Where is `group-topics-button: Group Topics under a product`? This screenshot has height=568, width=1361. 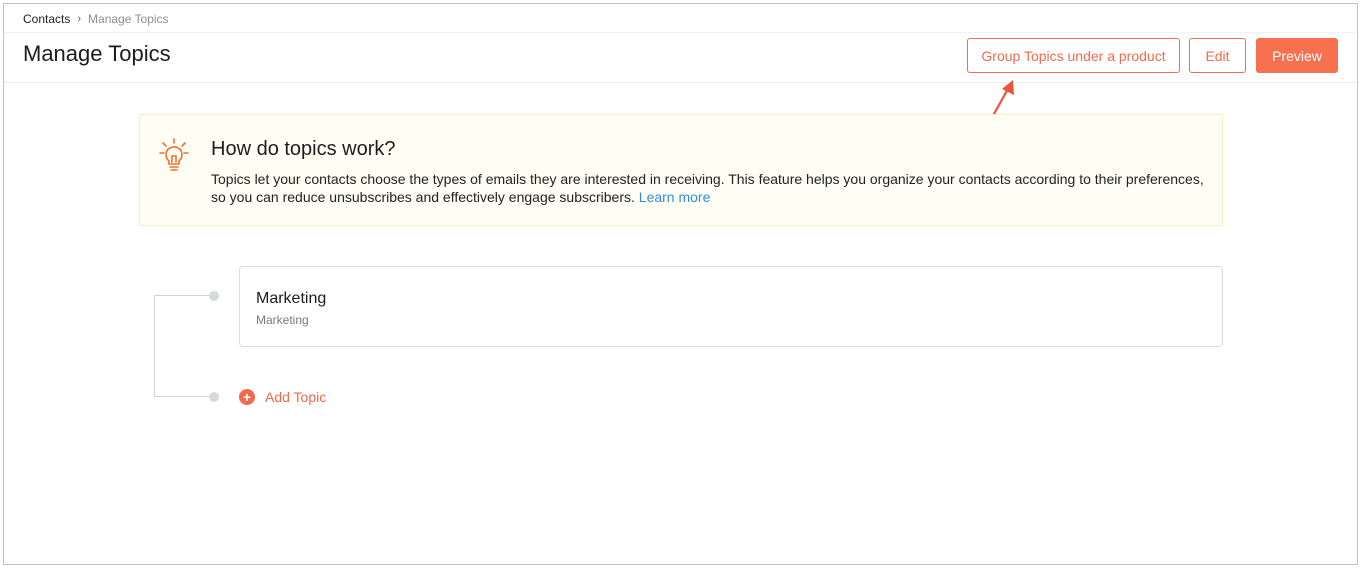 group-topics-button: Group Topics under a product is located at coordinates (1073, 55).